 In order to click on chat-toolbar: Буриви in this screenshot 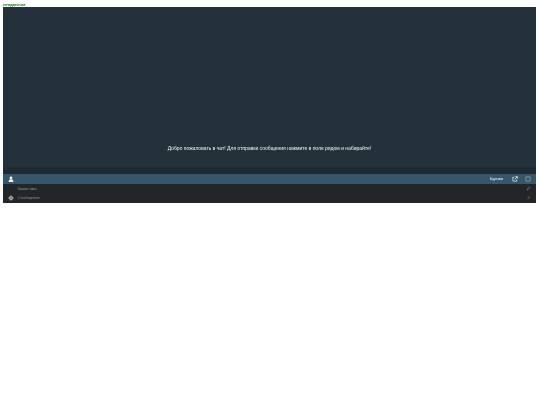, I will do `click(269, 179)`.